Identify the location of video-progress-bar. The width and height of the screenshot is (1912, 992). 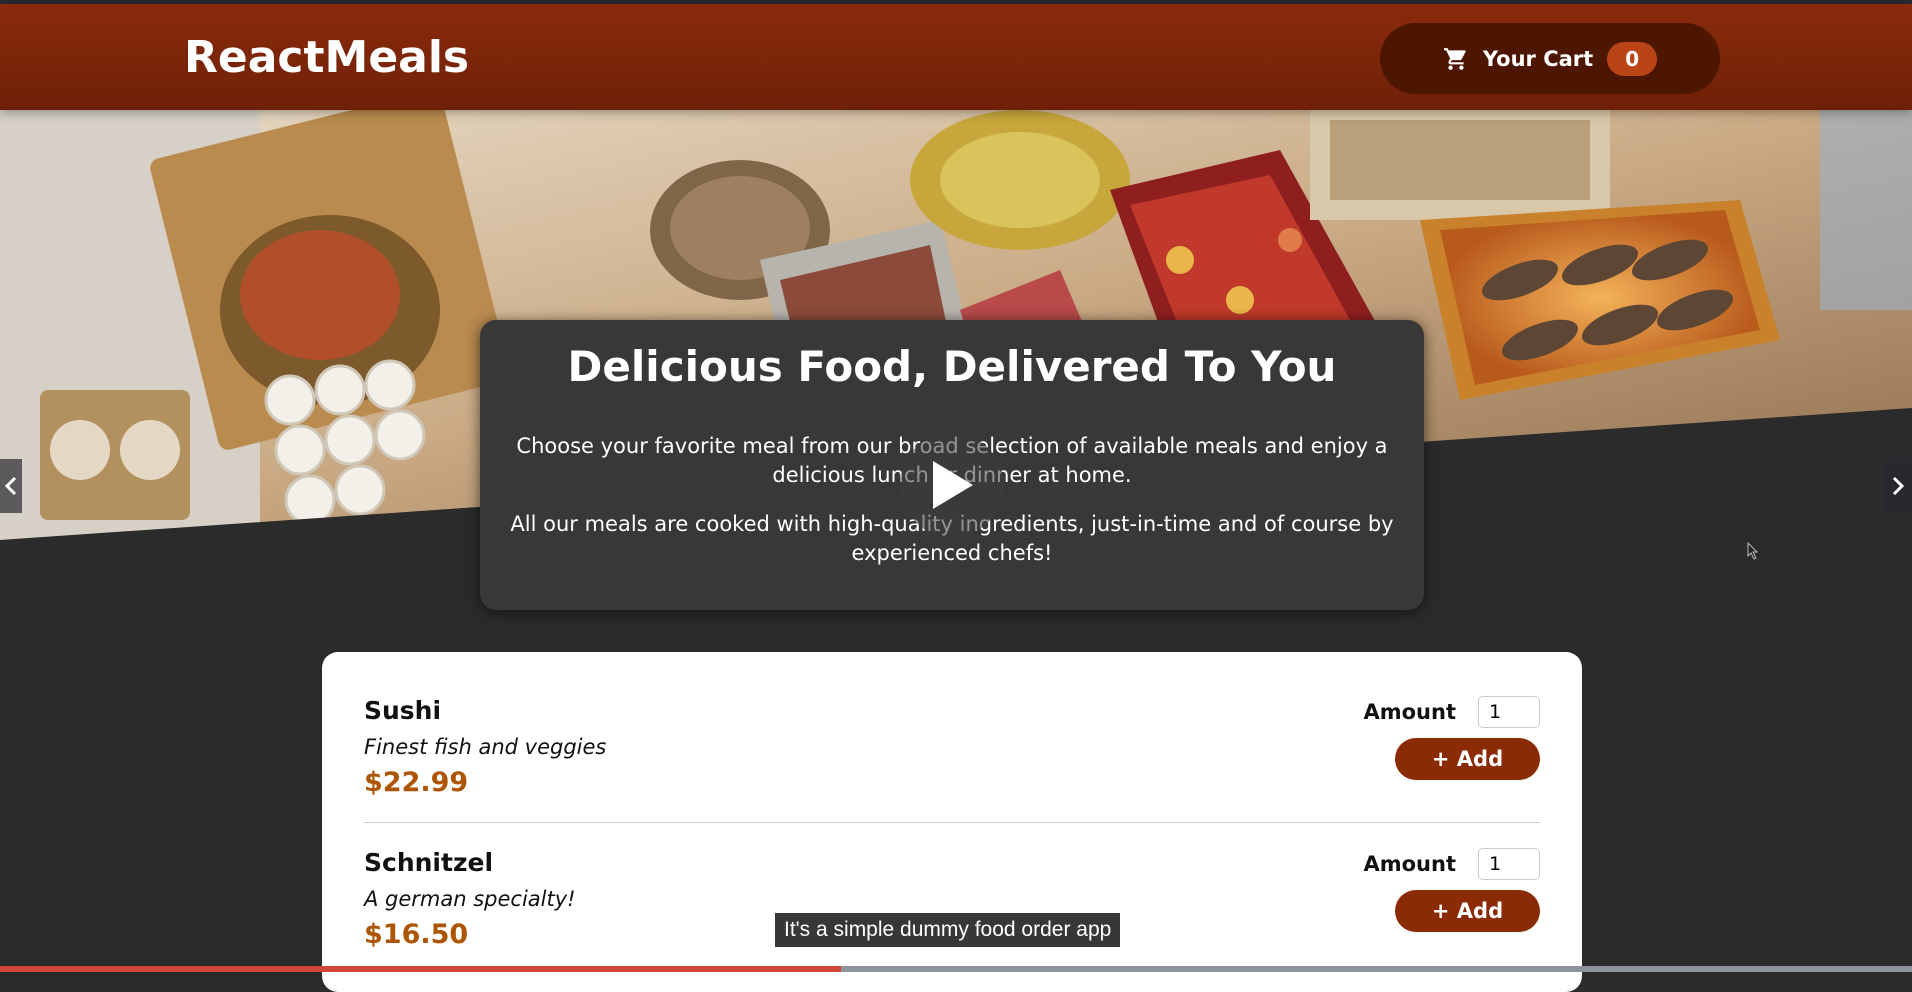
(956, 969).